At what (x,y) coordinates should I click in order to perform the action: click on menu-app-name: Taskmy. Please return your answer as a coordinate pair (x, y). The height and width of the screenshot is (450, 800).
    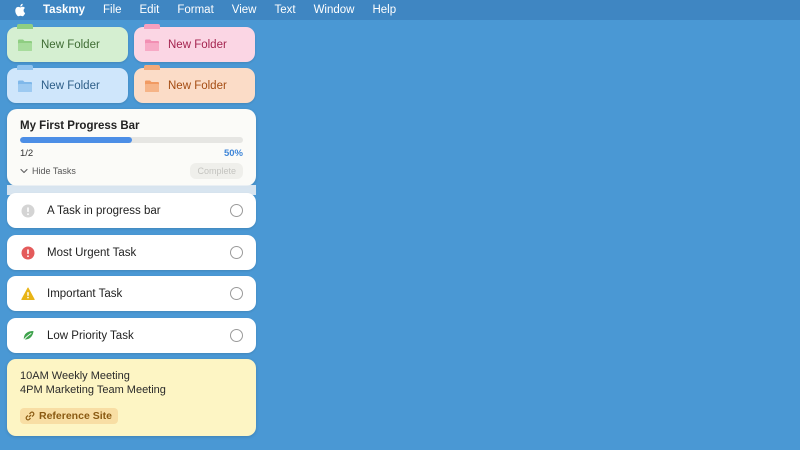
    Looking at the image, I should click on (64, 10).